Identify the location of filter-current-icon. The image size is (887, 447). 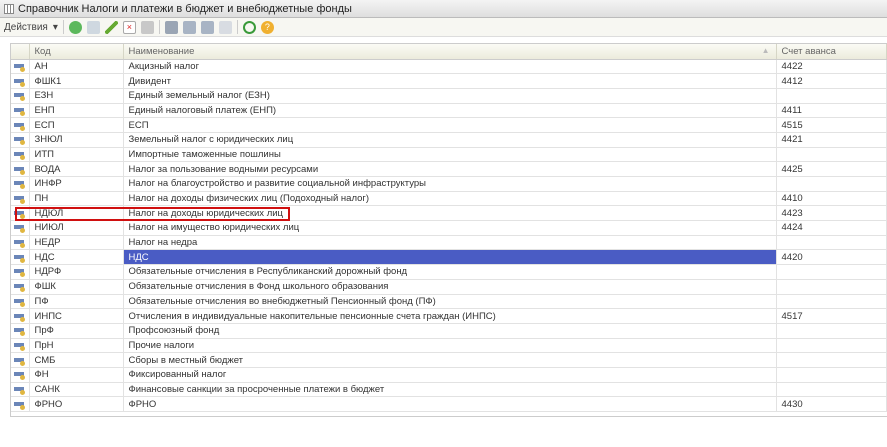
(189, 27).